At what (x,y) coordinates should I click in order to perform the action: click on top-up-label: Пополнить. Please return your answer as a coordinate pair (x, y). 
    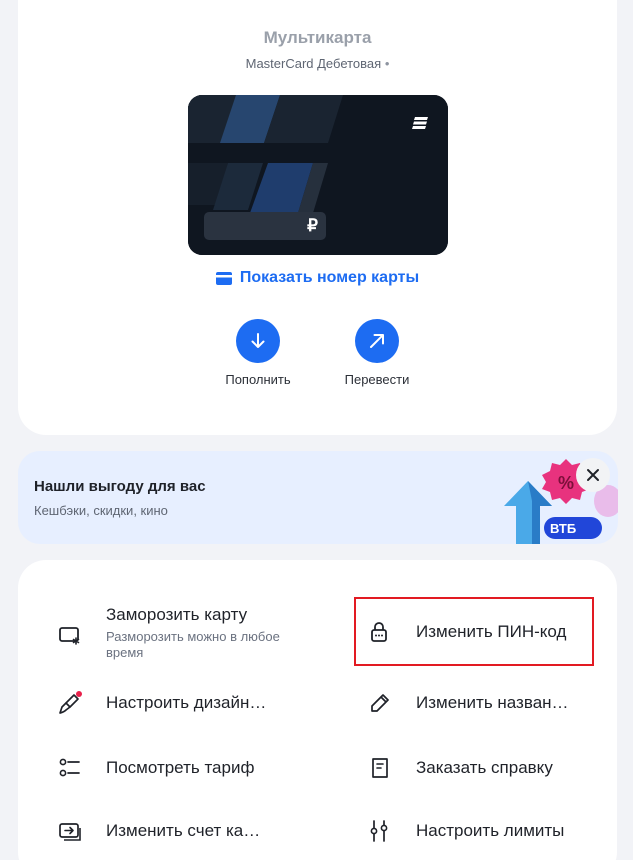
    Looking at the image, I should click on (258, 379).